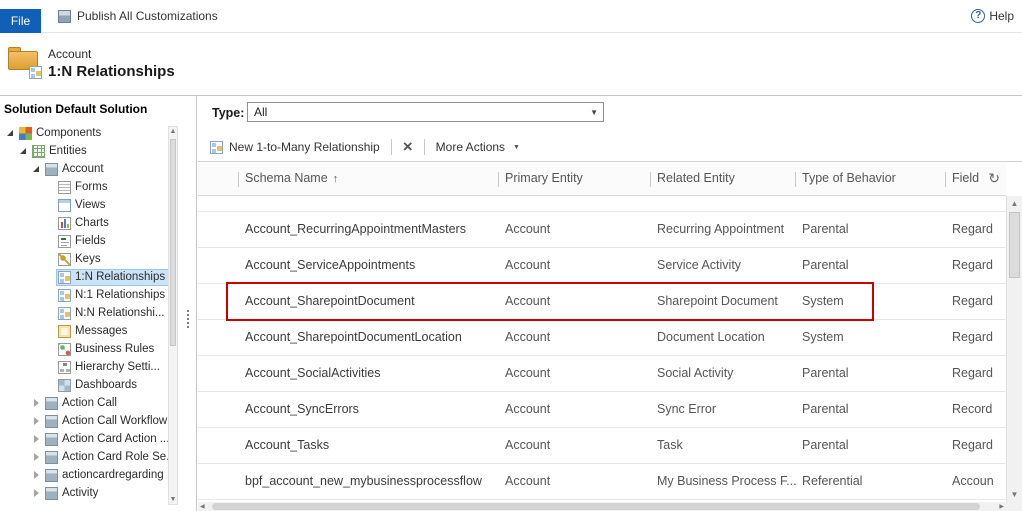 The height and width of the screenshot is (511, 1022). I want to click on tree-node: actioncardregarding, so click(105, 475).